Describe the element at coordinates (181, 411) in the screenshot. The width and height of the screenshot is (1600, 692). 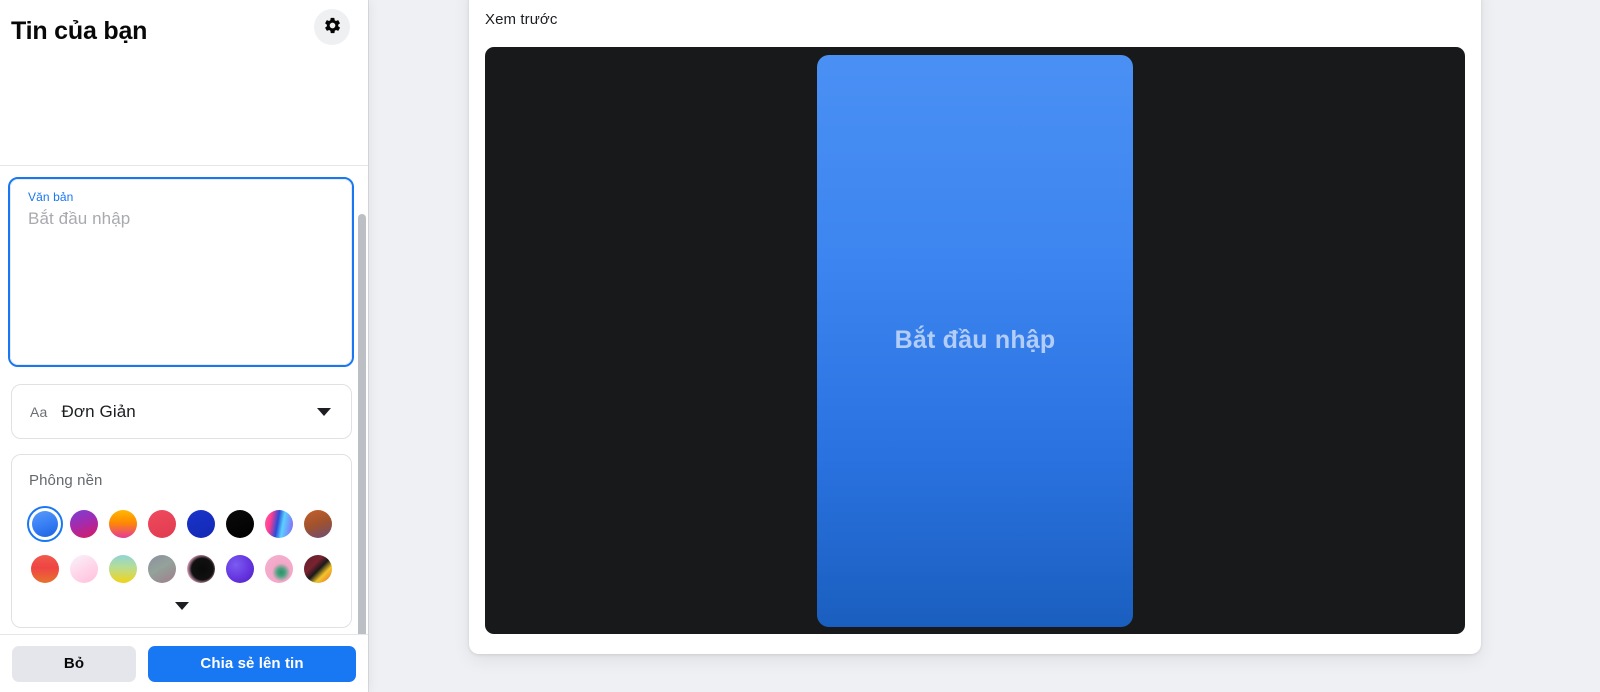
I see `font-style-select: Aa Đơn Giản` at that location.